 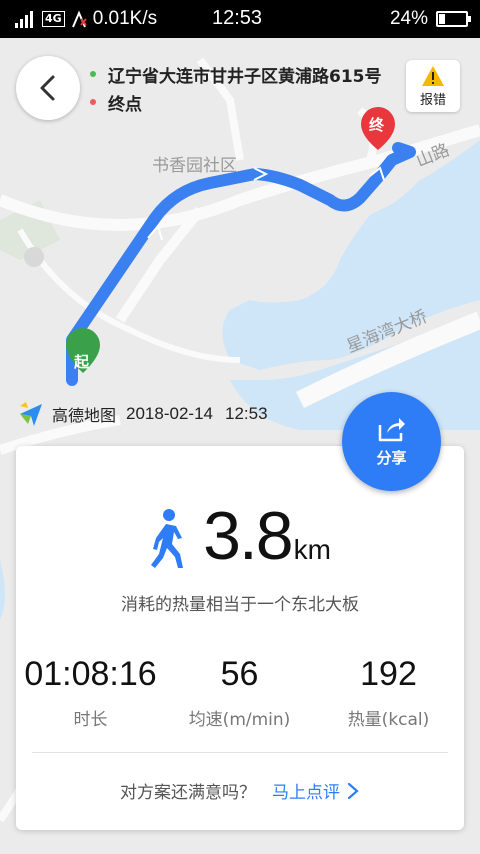 I want to click on stat-label: 均速(m/min), so click(x=239, y=720).